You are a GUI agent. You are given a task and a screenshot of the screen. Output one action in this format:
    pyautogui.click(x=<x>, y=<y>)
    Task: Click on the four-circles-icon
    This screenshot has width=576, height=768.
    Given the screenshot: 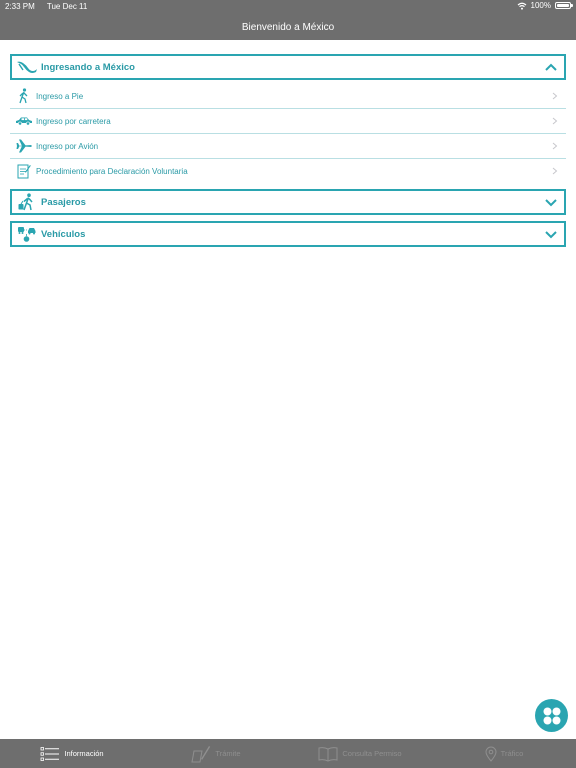 What is the action you would take?
    pyautogui.click(x=551, y=715)
    